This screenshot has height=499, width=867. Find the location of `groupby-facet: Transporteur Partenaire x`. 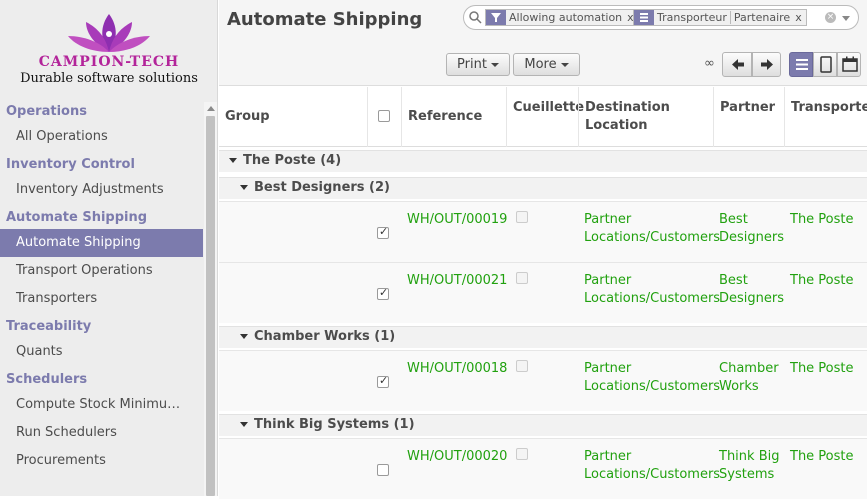

groupby-facet: Transporteur Partenaire x is located at coordinates (720, 17).